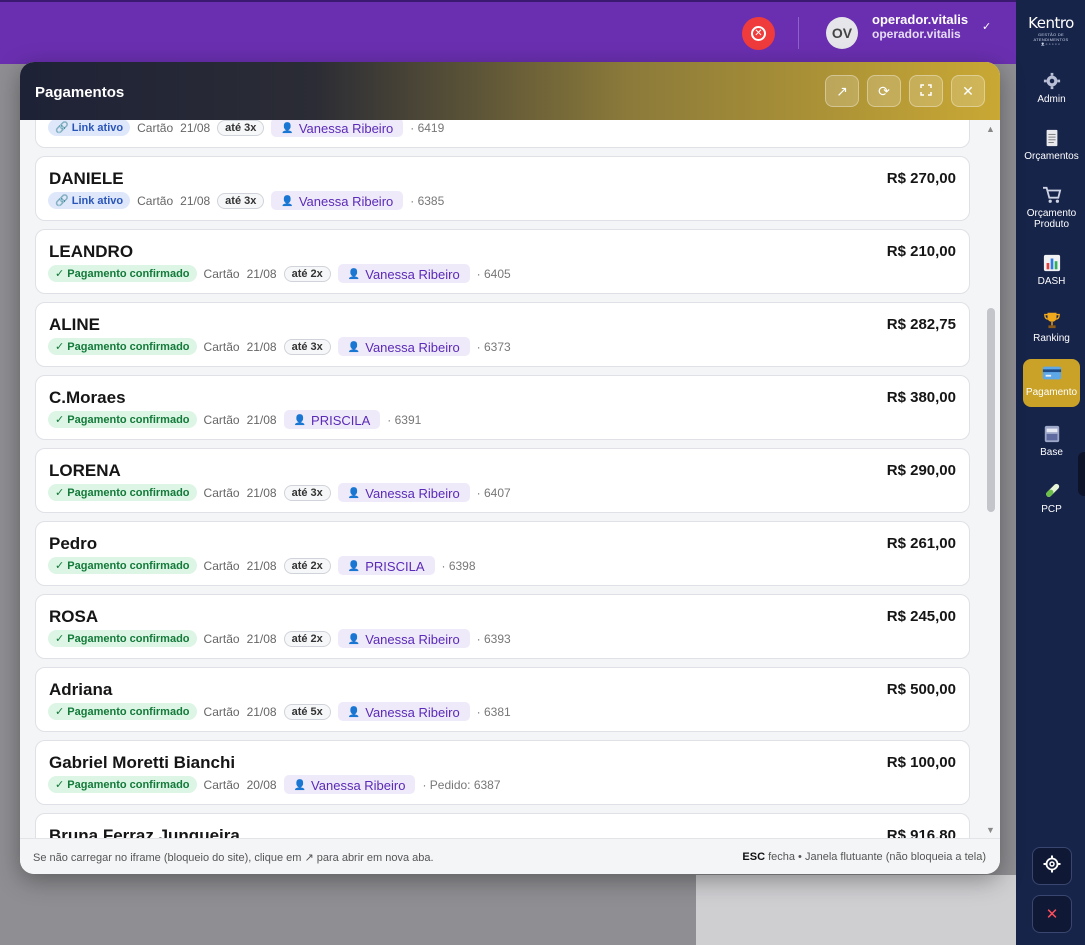 The height and width of the screenshot is (945, 1085). I want to click on installments-pill: até 2x, so click(307, 638).